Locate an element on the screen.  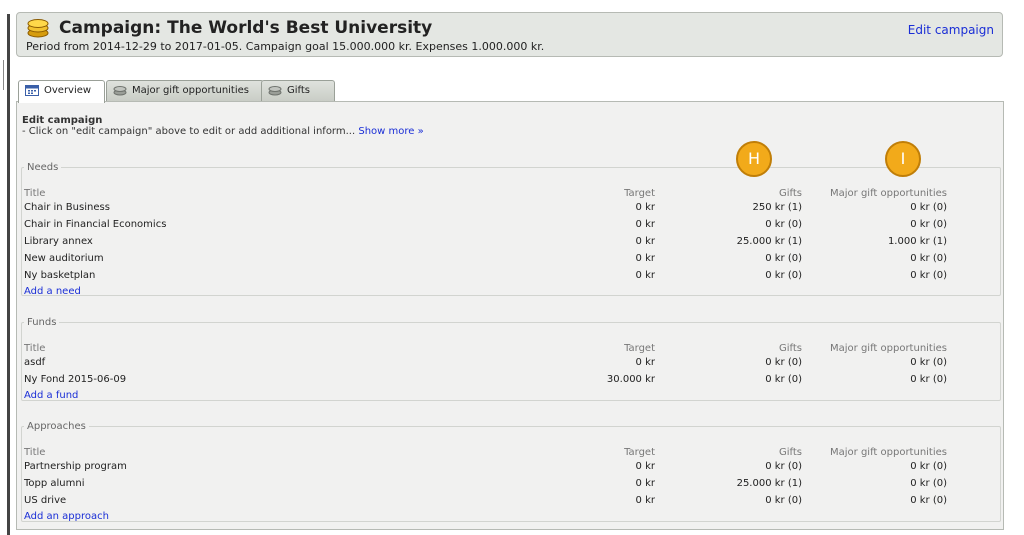
tab-overview: Overview is located at coordinates (61, 91).